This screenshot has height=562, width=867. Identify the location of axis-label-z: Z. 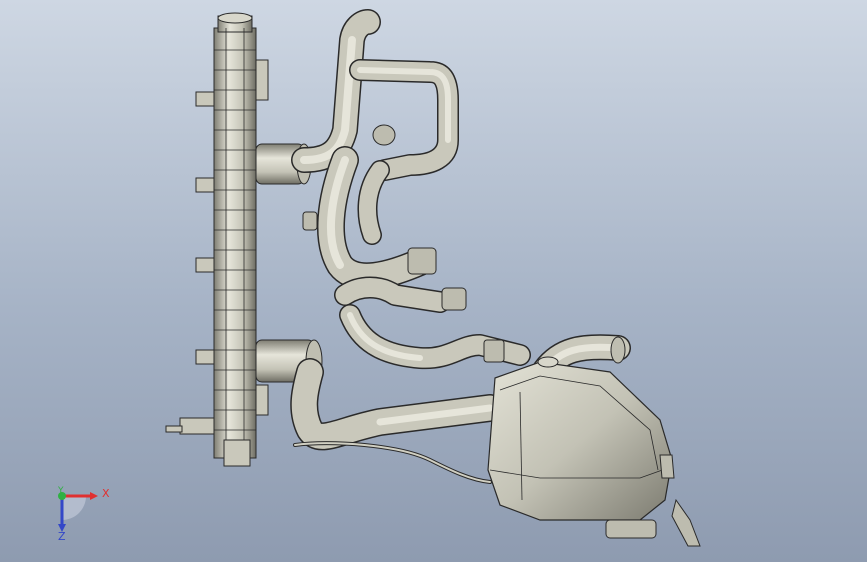
(62, 536).